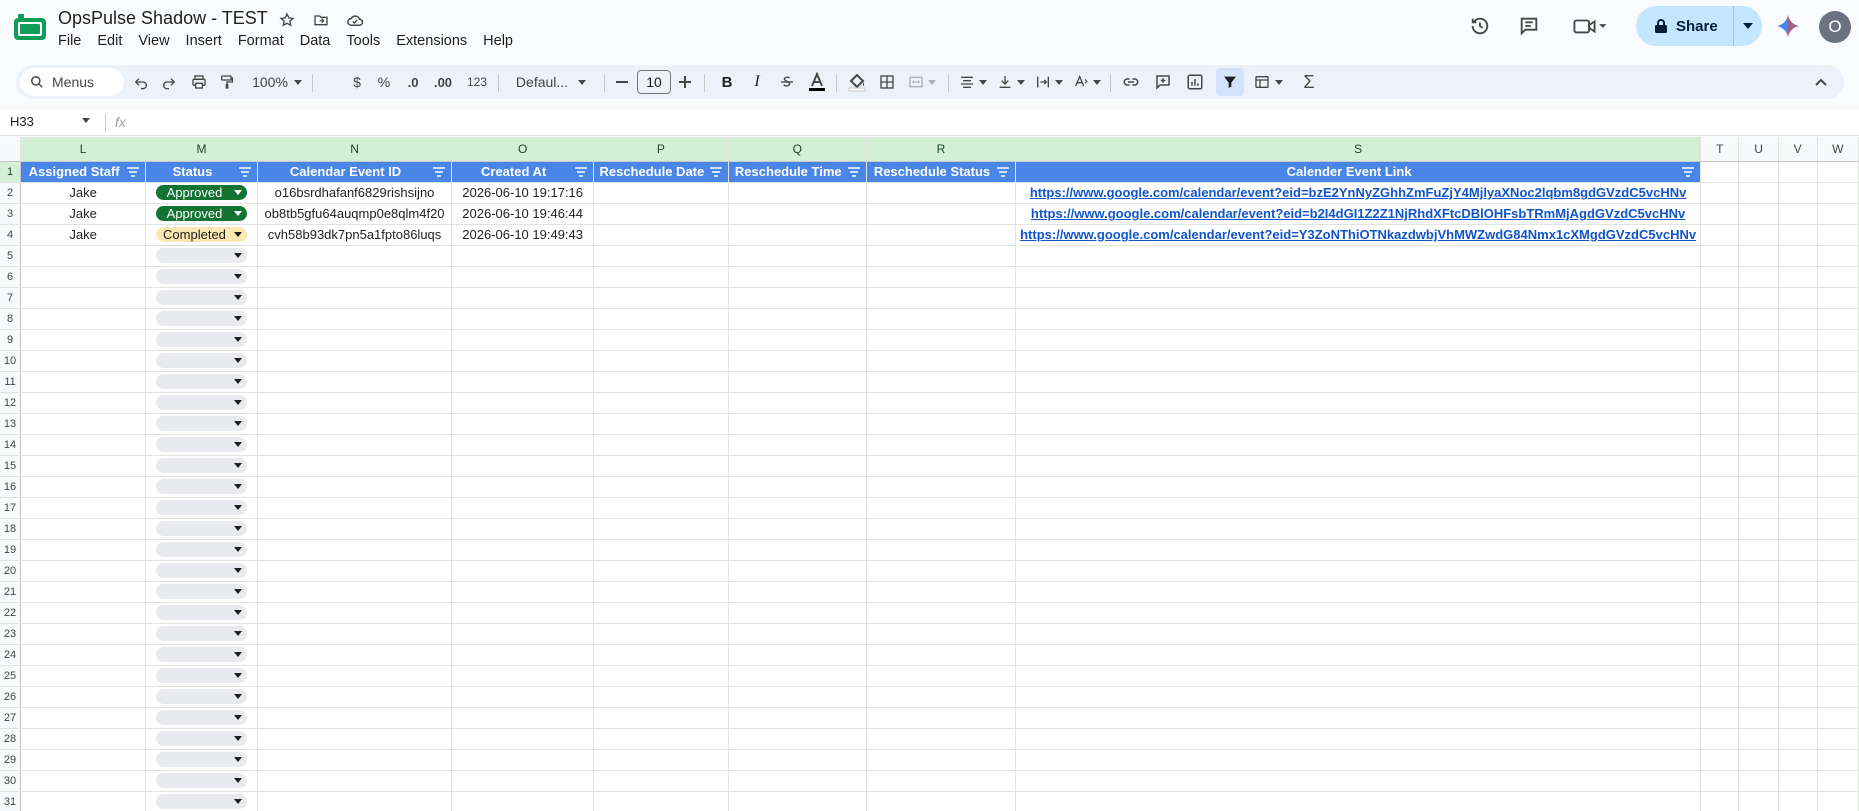 Image resolution: width=1859 pixels, height=811 pixels. Describe the element at coordinates (11, 718) in the screenshot. I see `row-header: 27` at that location.